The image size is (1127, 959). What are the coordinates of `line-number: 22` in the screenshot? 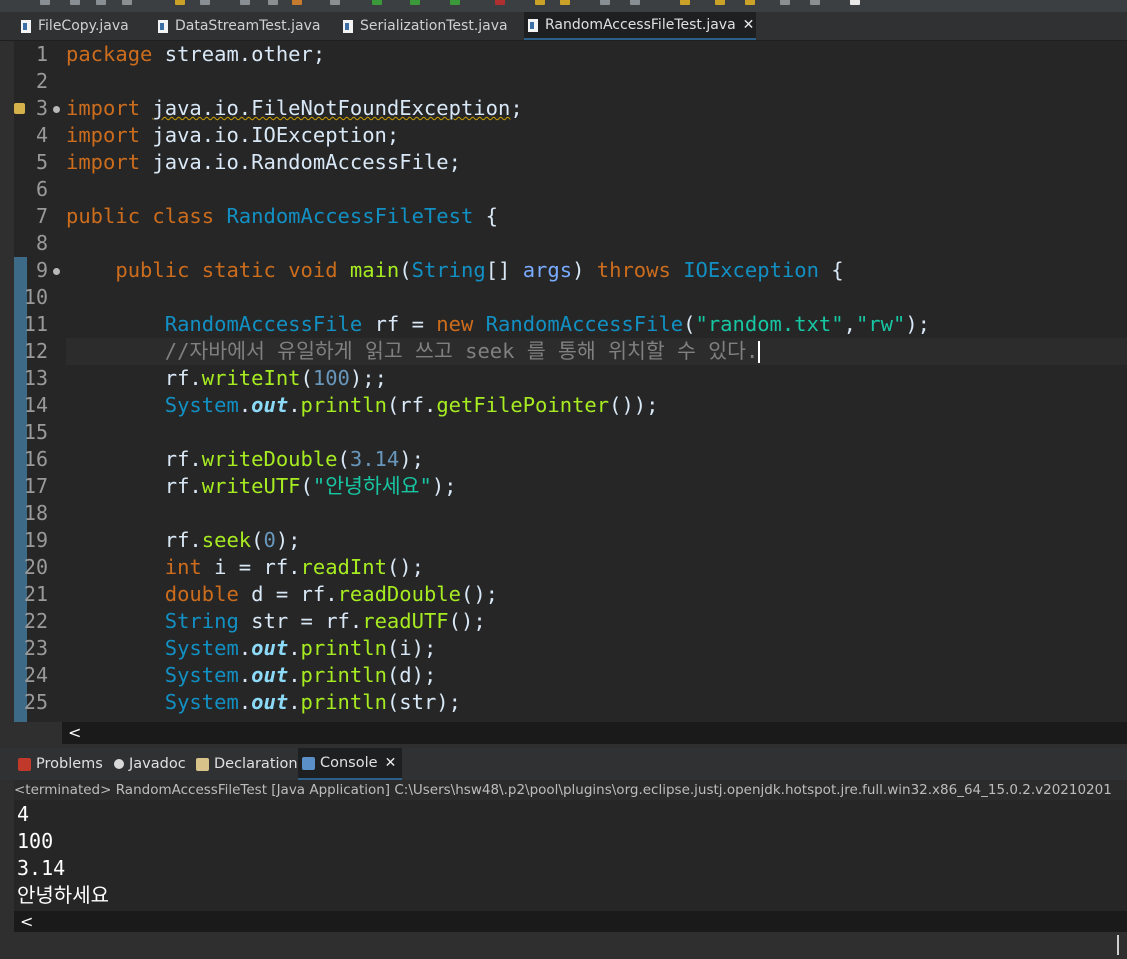 It's located at (35, 621).